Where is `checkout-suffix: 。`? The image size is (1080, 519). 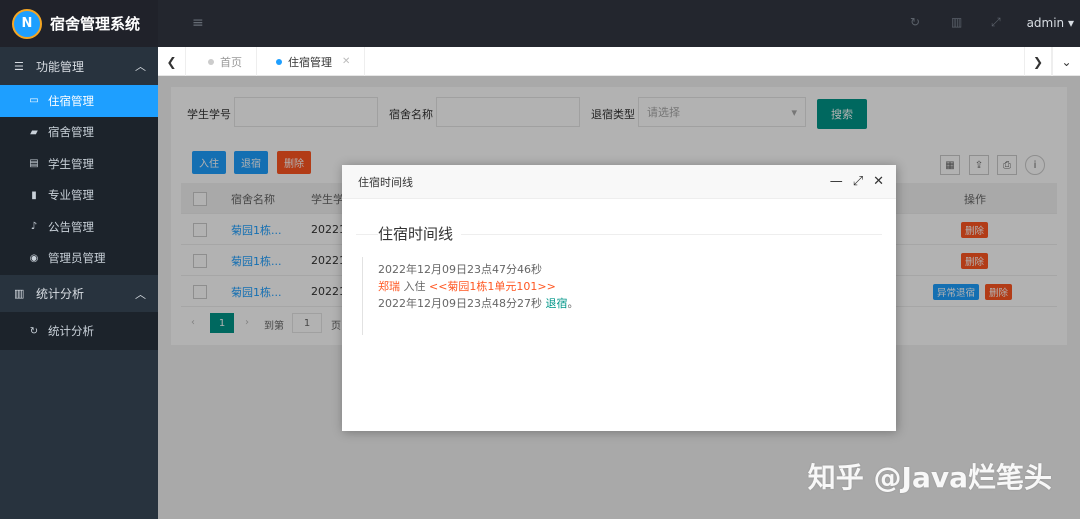 checkout-suffix: 。 is located at coordinates (573, 303).